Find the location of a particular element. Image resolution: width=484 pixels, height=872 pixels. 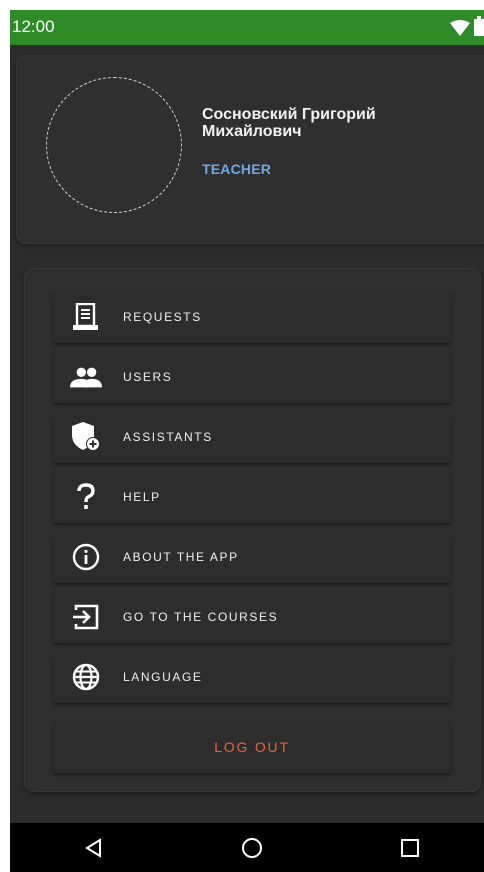

status-icons is located at coordinates (467, 26).